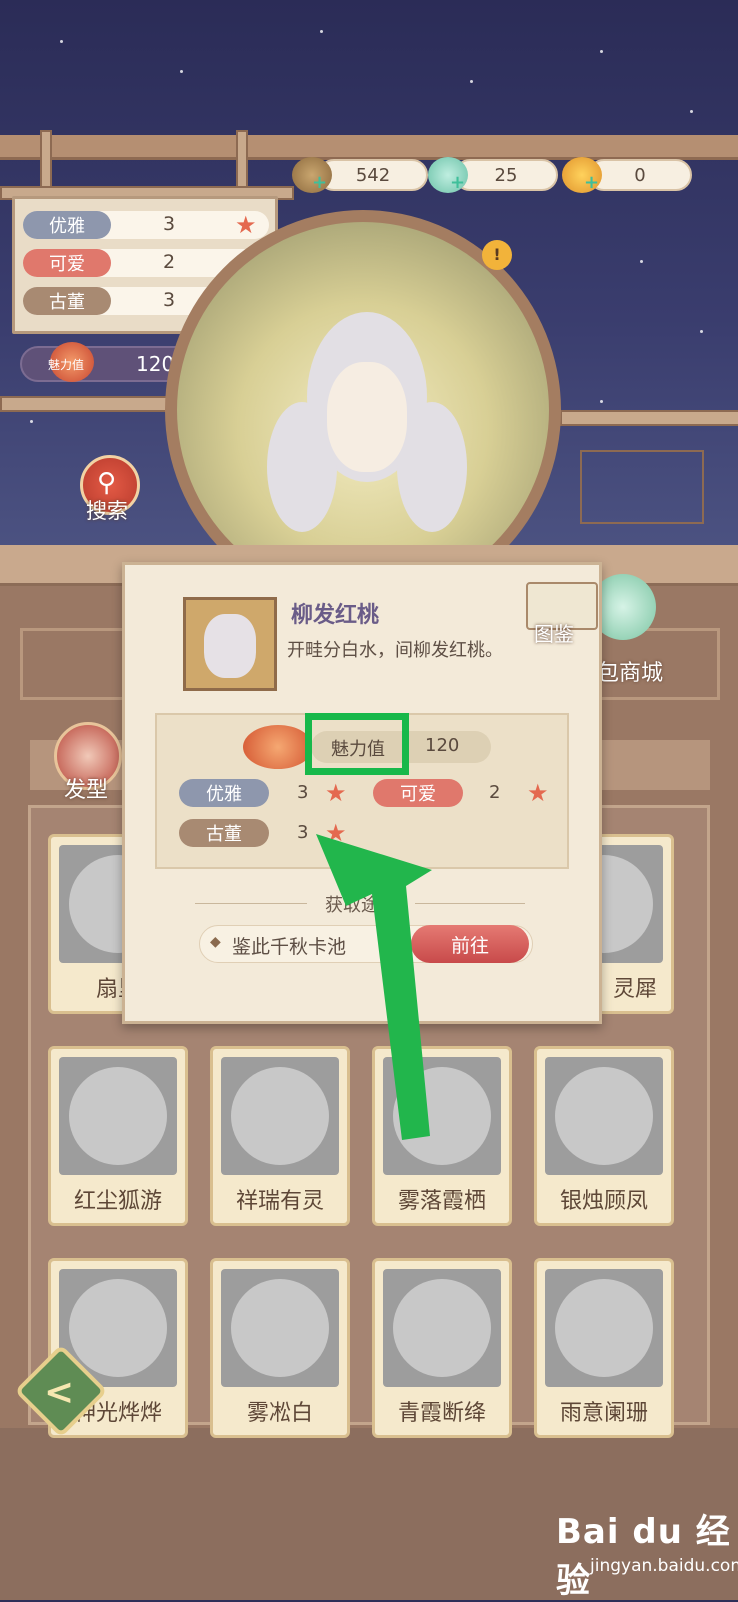  I want to click on jade-value: 25, so click(506, 175).